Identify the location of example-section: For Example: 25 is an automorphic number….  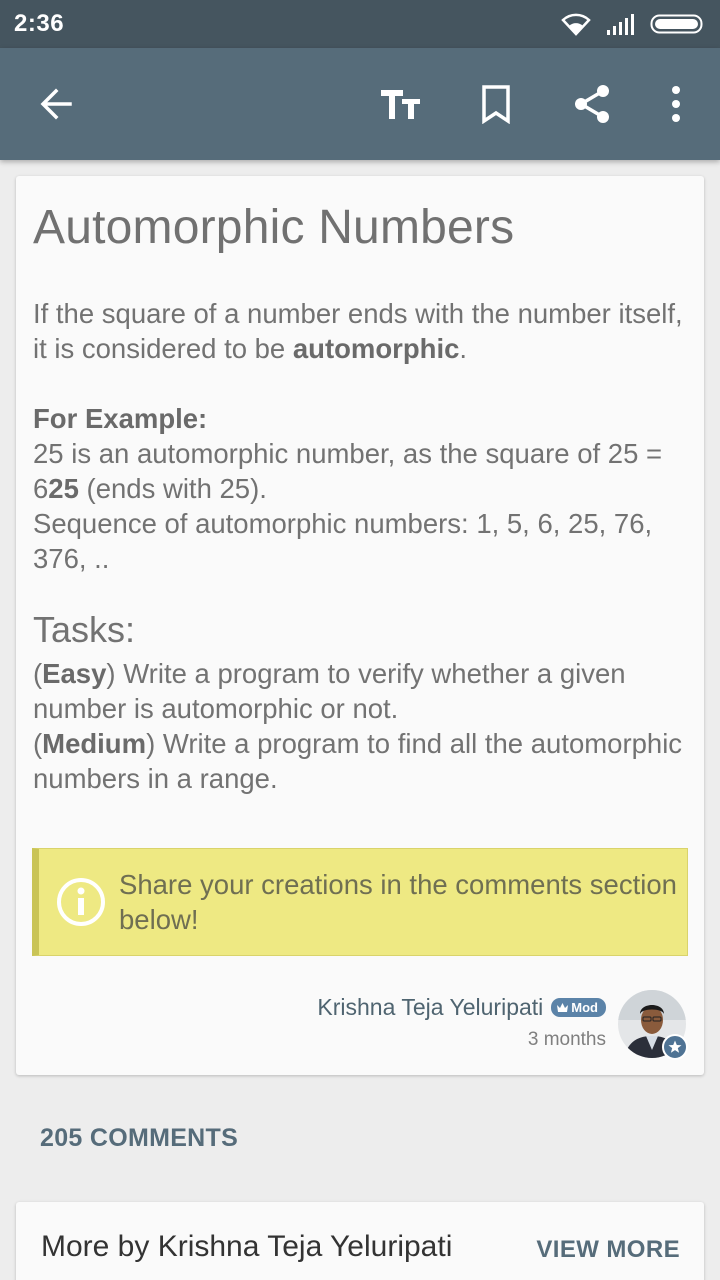
(363, 488).